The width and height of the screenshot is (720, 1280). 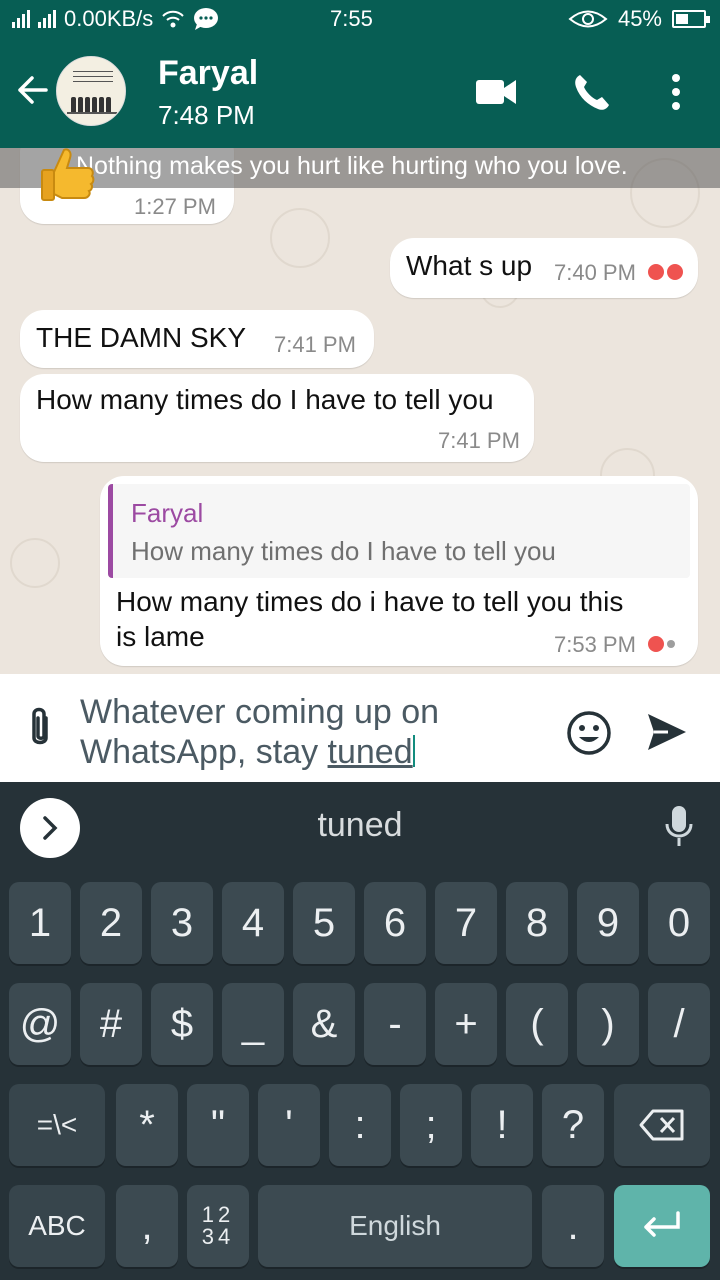 I want to click on key-more-symbols: =\<, so click(x=57, y=1125).